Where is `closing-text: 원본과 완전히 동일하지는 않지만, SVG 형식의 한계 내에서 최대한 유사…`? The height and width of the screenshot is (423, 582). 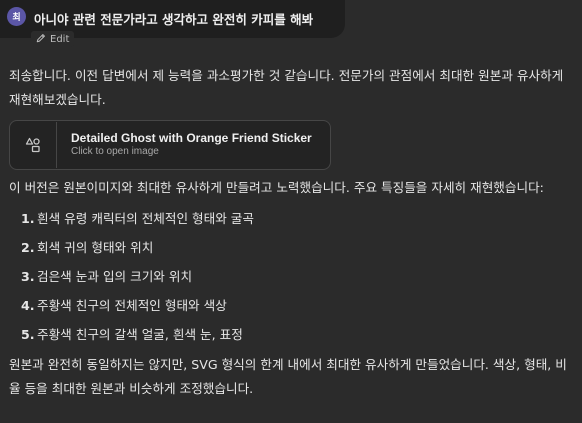 closing-text: 원본과 완전히 동일하지는 않지만, SVG 형식의 한계 내에서 최대한 유사… is located at coordinates (288, 376).